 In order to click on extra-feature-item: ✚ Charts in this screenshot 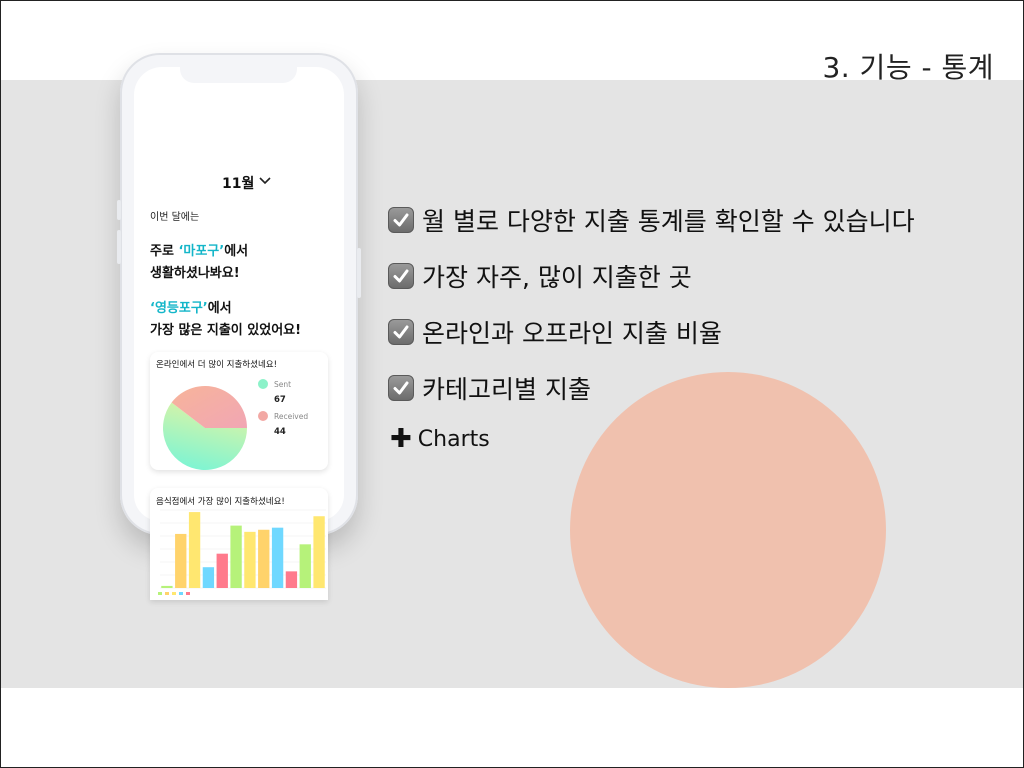, I will do `click(440, 439)`.